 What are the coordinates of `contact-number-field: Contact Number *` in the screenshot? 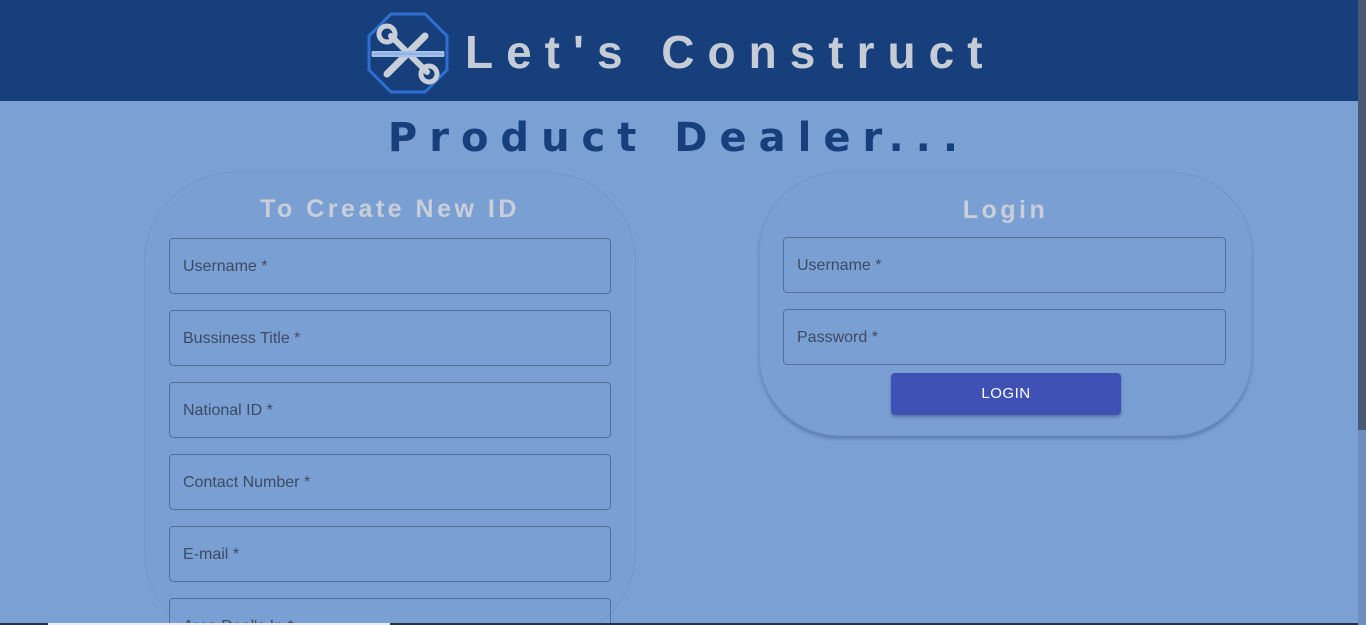 It's located at (390, 482).